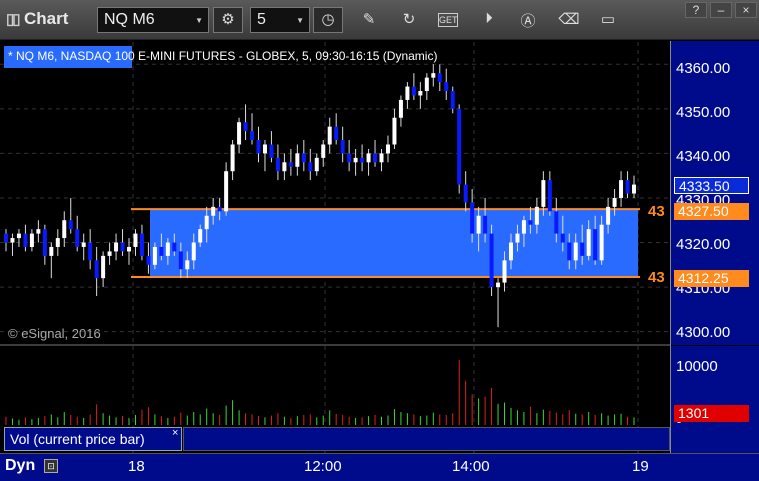  What do you see at coordinates (711, 185) in the screenshot?
I see `last-price-label: 4333.50` at bounding box center [711, 185].